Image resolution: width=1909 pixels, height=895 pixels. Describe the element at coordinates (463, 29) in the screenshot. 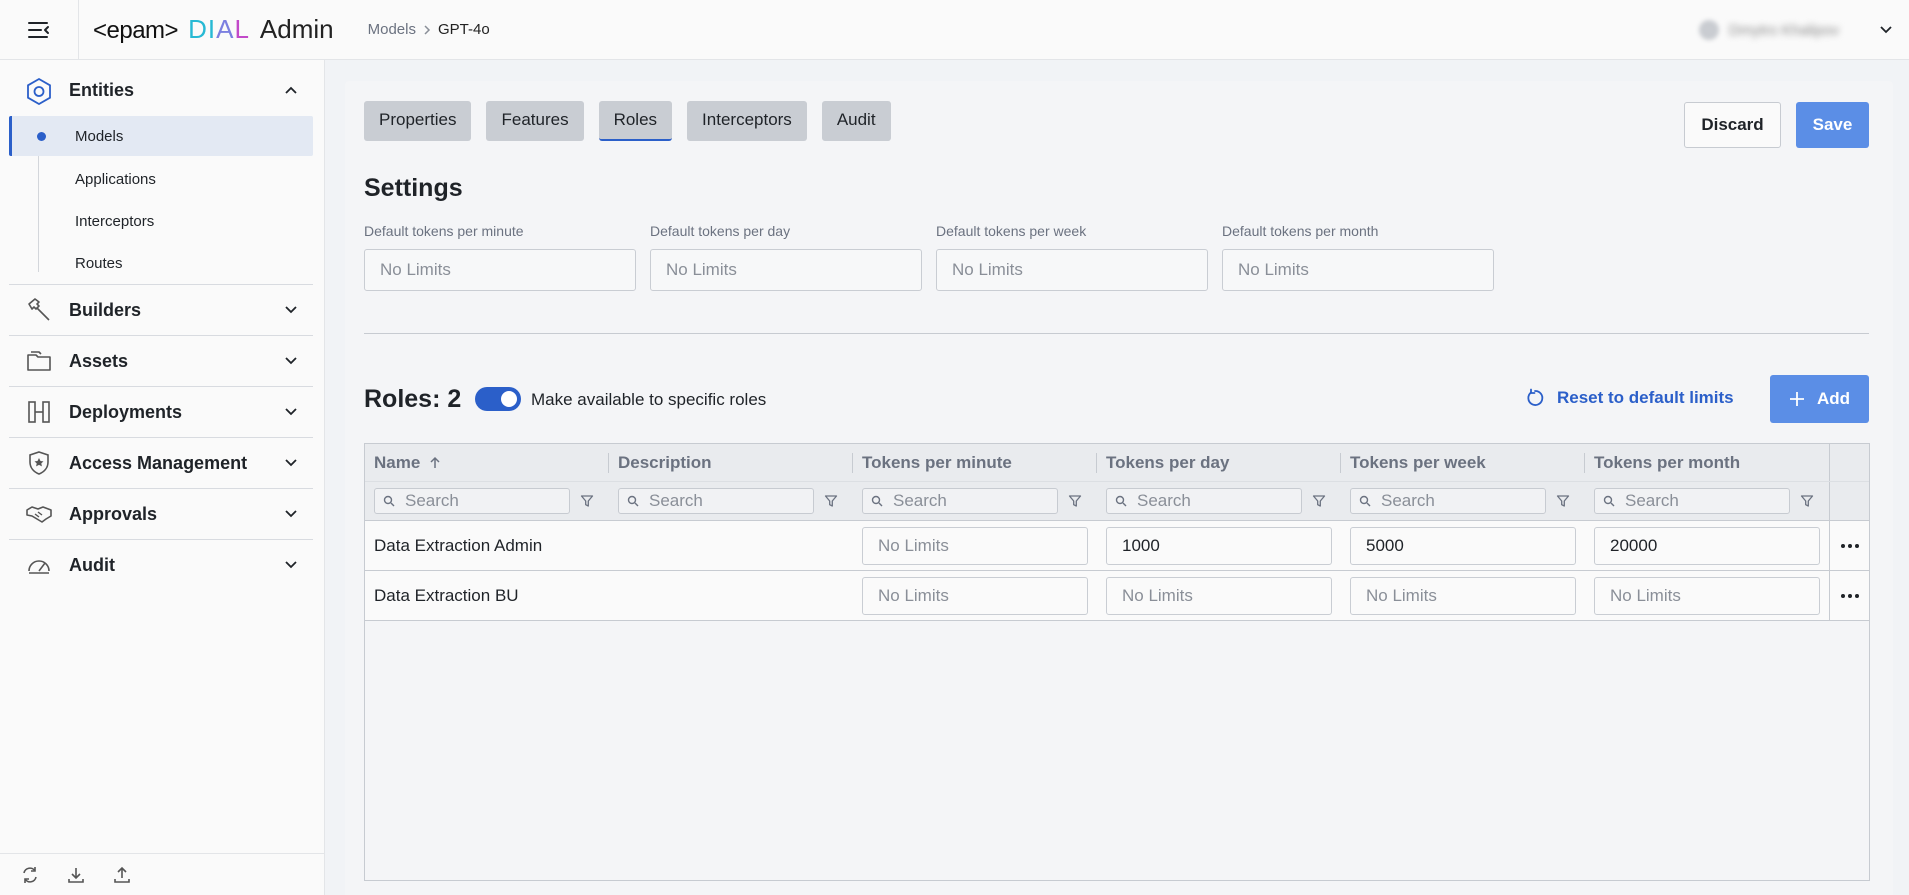

I see `breadcrumb-current: GPT-4o` at that location.